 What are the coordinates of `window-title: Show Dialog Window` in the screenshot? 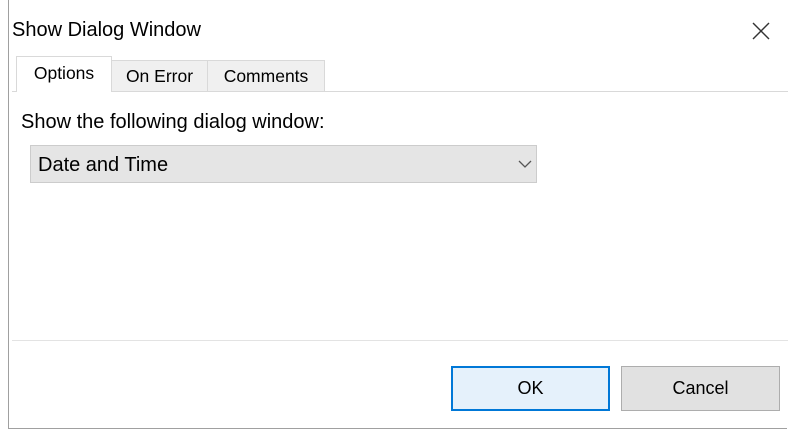 It's located at (106, 30).